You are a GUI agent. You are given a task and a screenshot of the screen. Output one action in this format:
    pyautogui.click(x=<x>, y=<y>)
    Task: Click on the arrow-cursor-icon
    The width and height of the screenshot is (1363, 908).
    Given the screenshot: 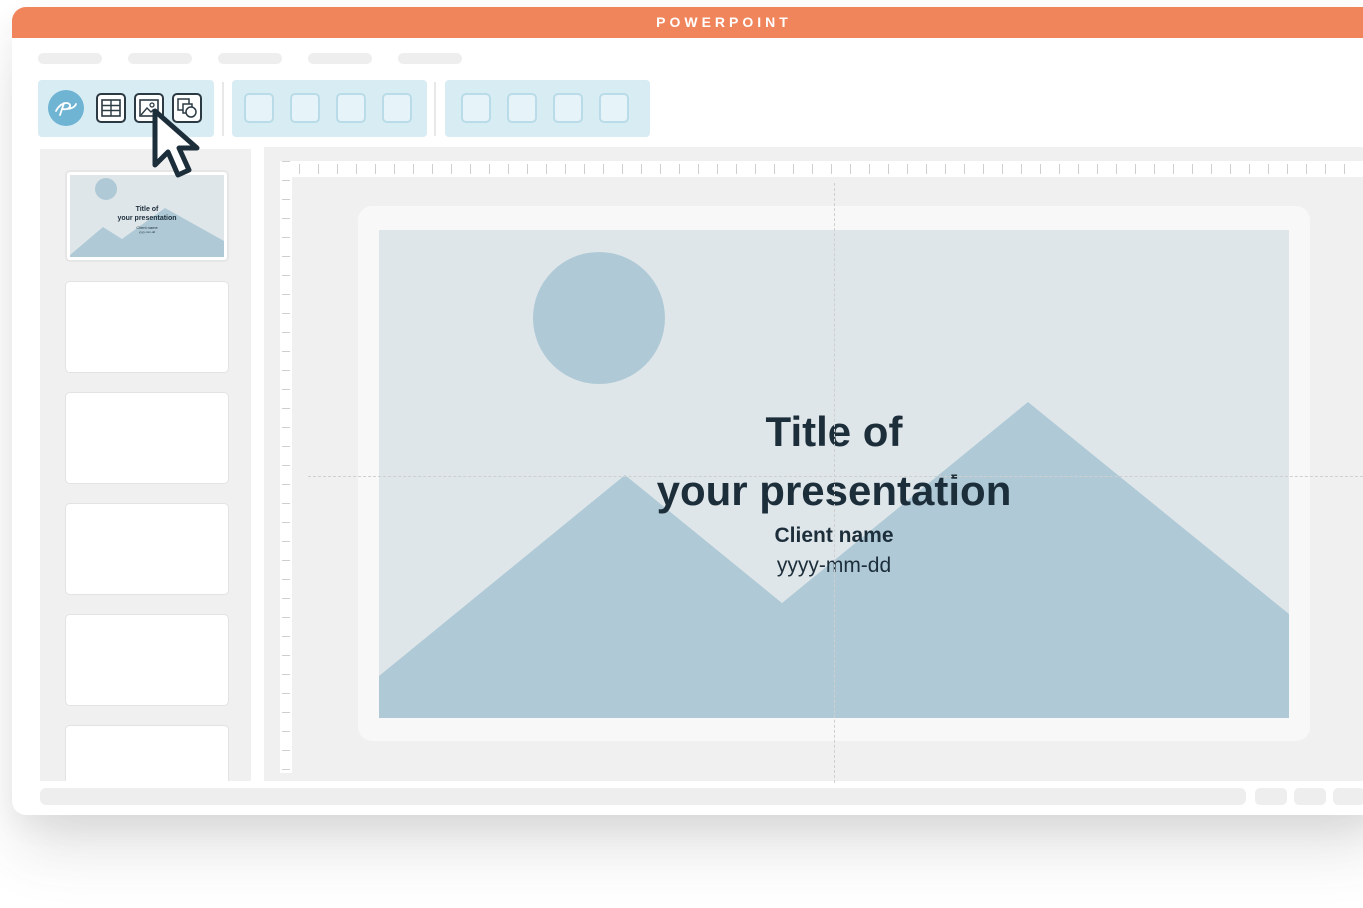 What is the action you would take?
    pyautogui.click(x=176, y=143)
    